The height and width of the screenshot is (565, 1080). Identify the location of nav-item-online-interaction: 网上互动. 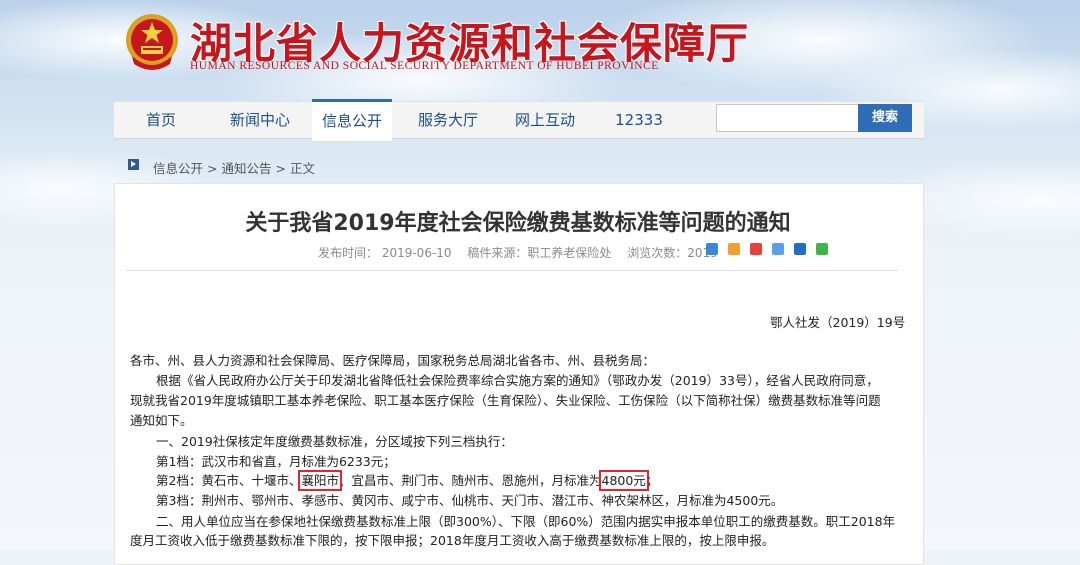
(545, 120).